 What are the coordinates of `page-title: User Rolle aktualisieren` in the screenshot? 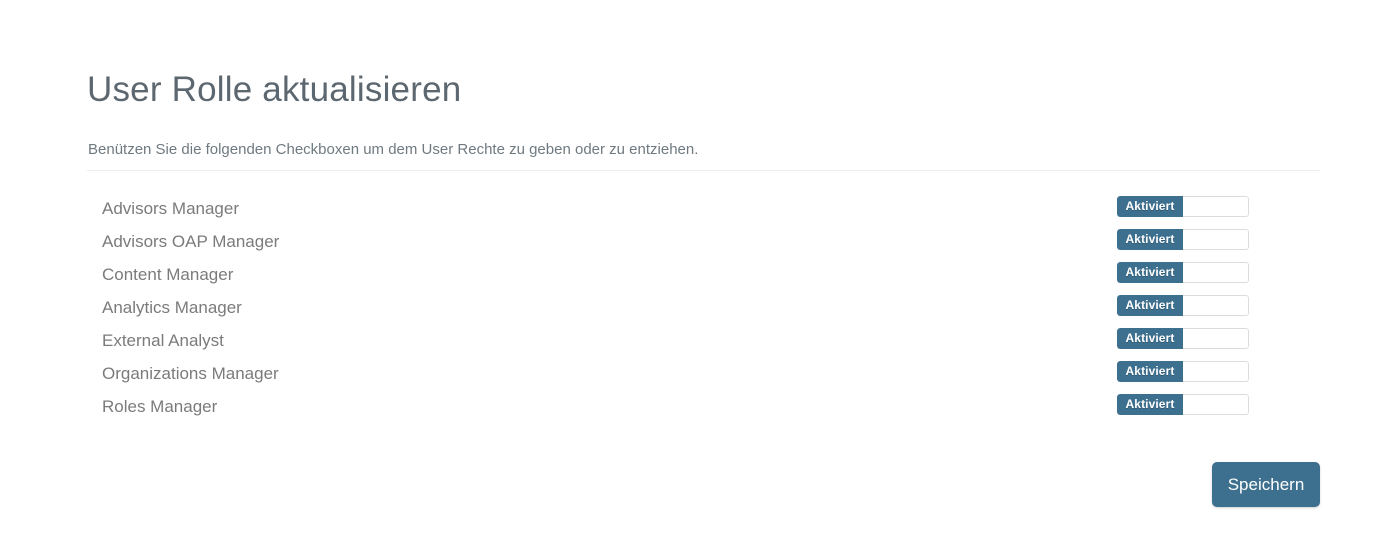 It's located at (274, 90).